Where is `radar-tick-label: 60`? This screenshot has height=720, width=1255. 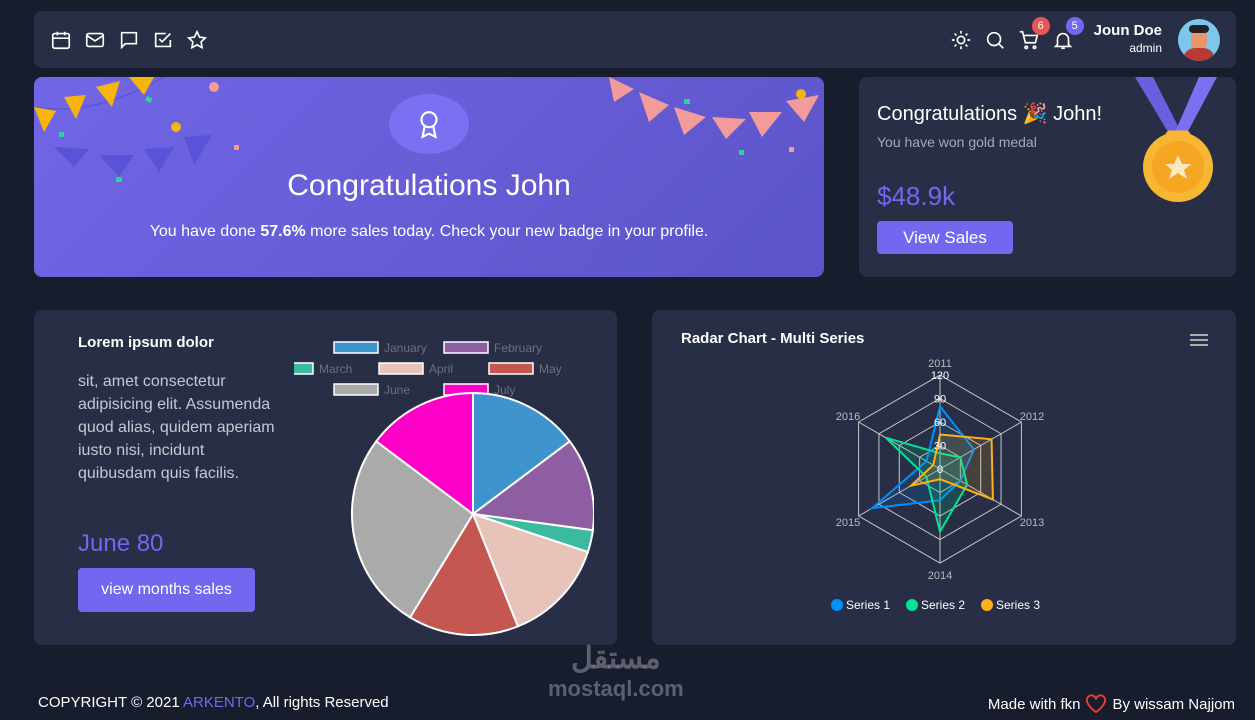
radar-tick-label: 60 is located at coordinates (940, 423).